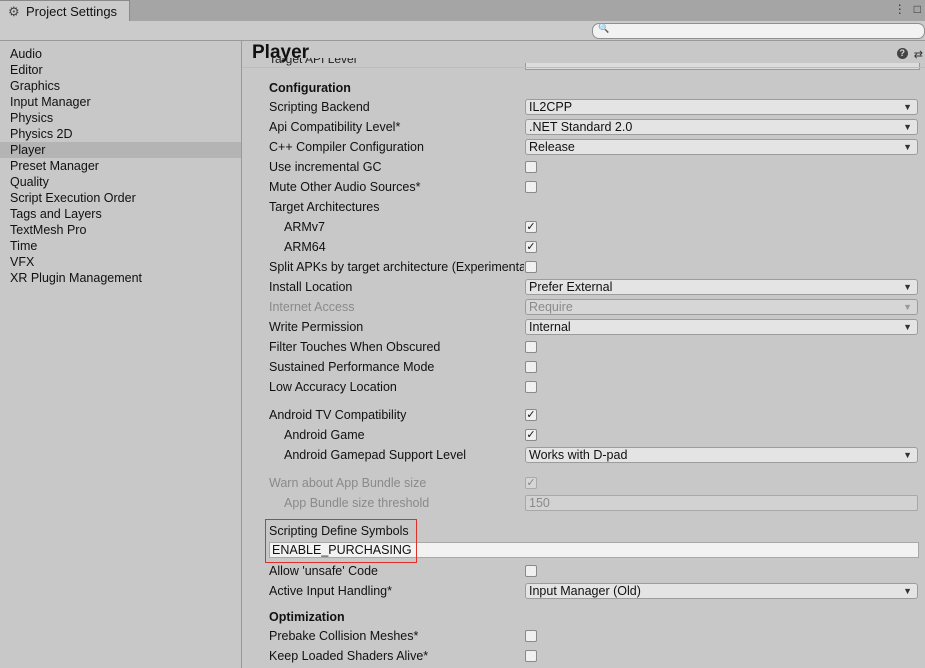 Image resolution: width=925 pixels, height=668 pixels. I want to click on sidebar-item-input-manager: Input Manager, so click(120, 102).